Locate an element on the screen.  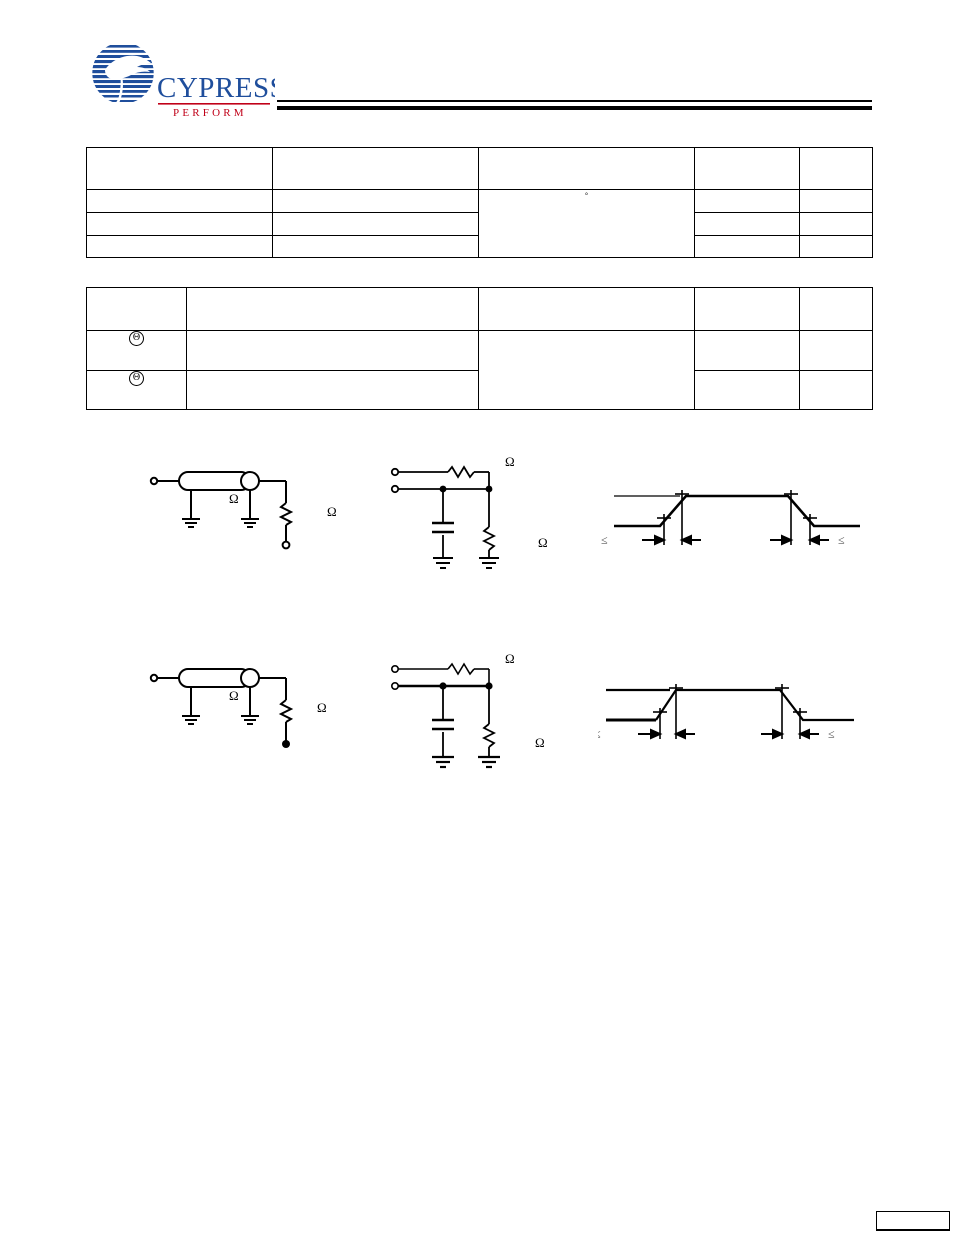
cypress-logo: CYPRESS PERFORM is located at coordinates (180, 84).